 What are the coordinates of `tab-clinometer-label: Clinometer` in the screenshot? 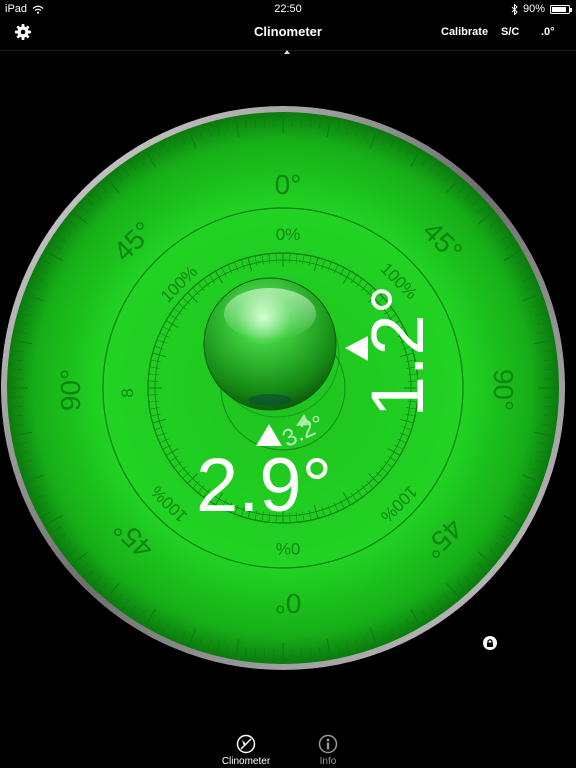 It's located at (246, 761).